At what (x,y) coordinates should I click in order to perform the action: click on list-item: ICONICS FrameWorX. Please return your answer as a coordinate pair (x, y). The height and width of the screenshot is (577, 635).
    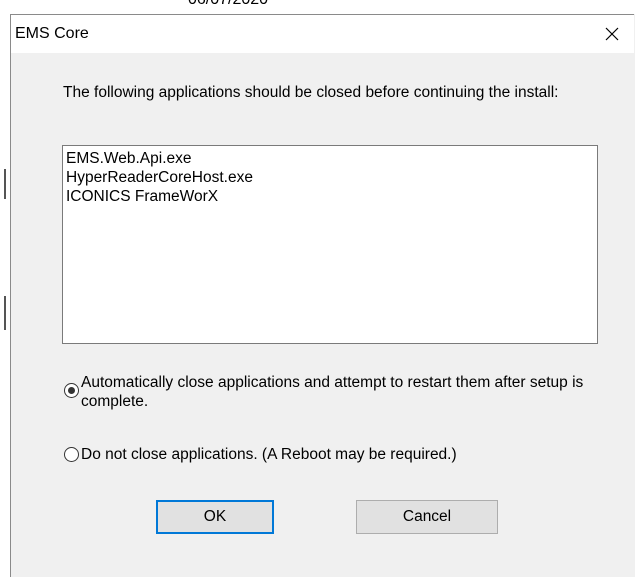
    Looking at the image, I should click on (331, 196).